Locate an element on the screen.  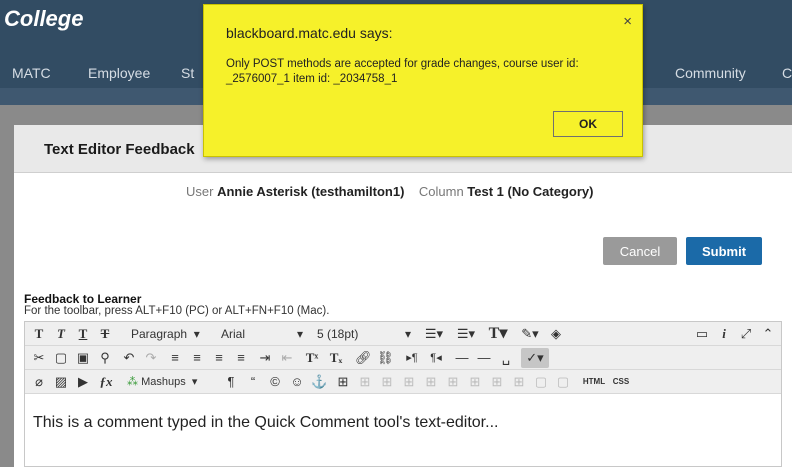
ltr-icon: ▸¶ is located at coordinates (412, 358).